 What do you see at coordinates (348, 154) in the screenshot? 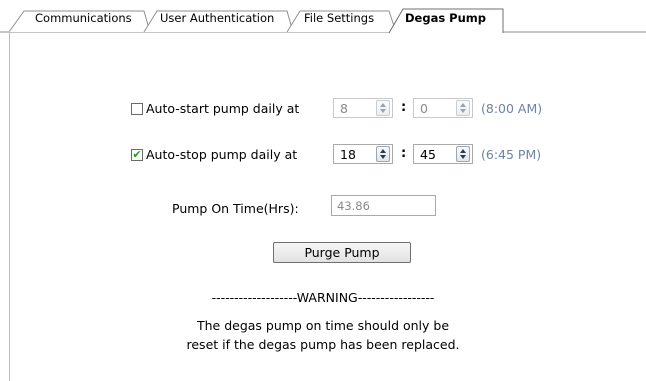
I see `auto-stop-hour-value: 18` at bounding box center [348, 154].